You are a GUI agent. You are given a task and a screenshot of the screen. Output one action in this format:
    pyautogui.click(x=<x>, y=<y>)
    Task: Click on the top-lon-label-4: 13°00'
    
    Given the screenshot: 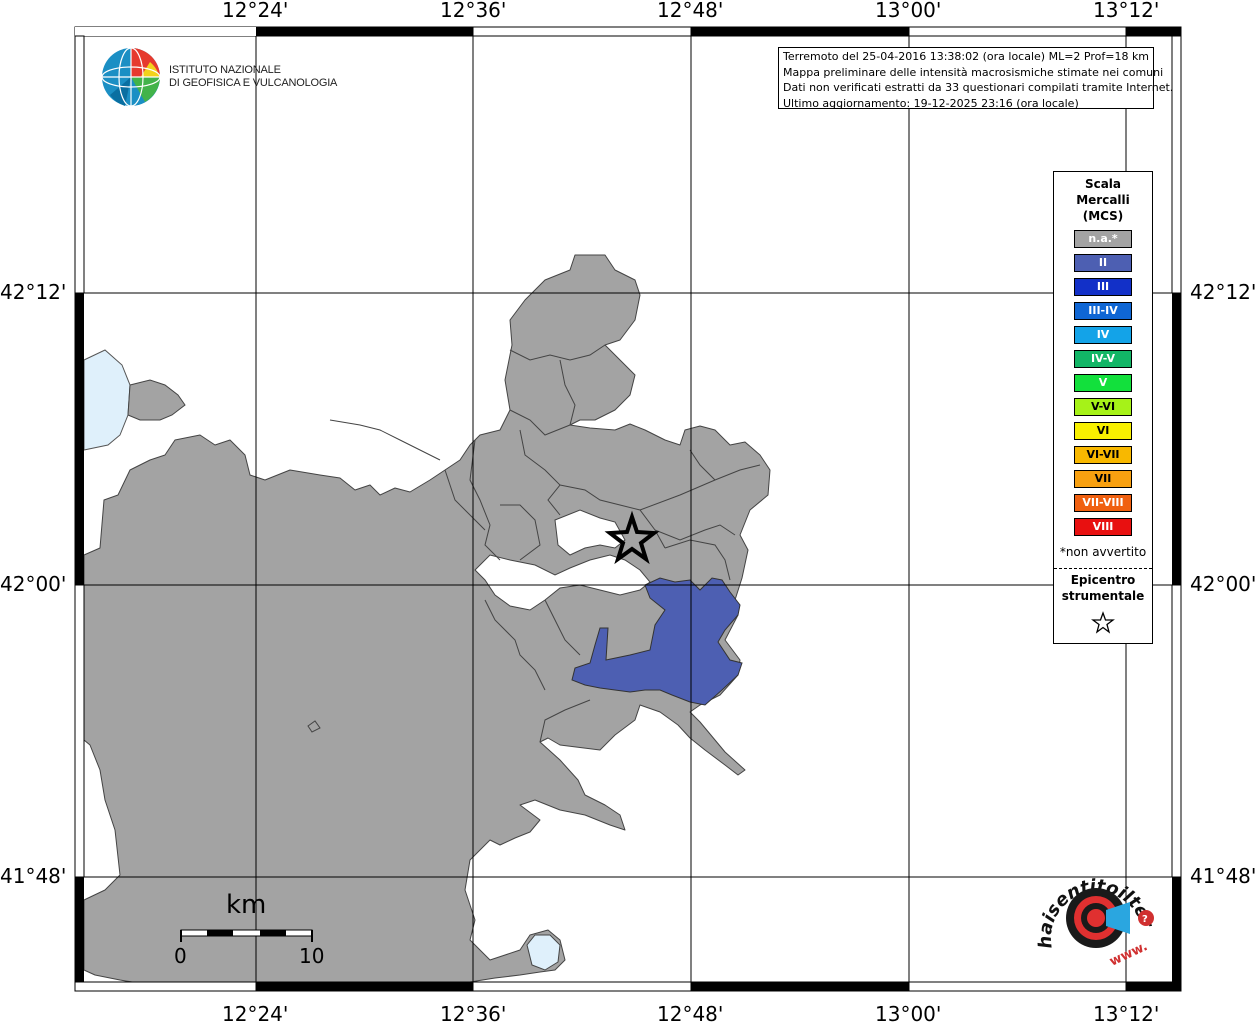 What is the action you would take?
    pyautogui.click(x=908, y=11)
    